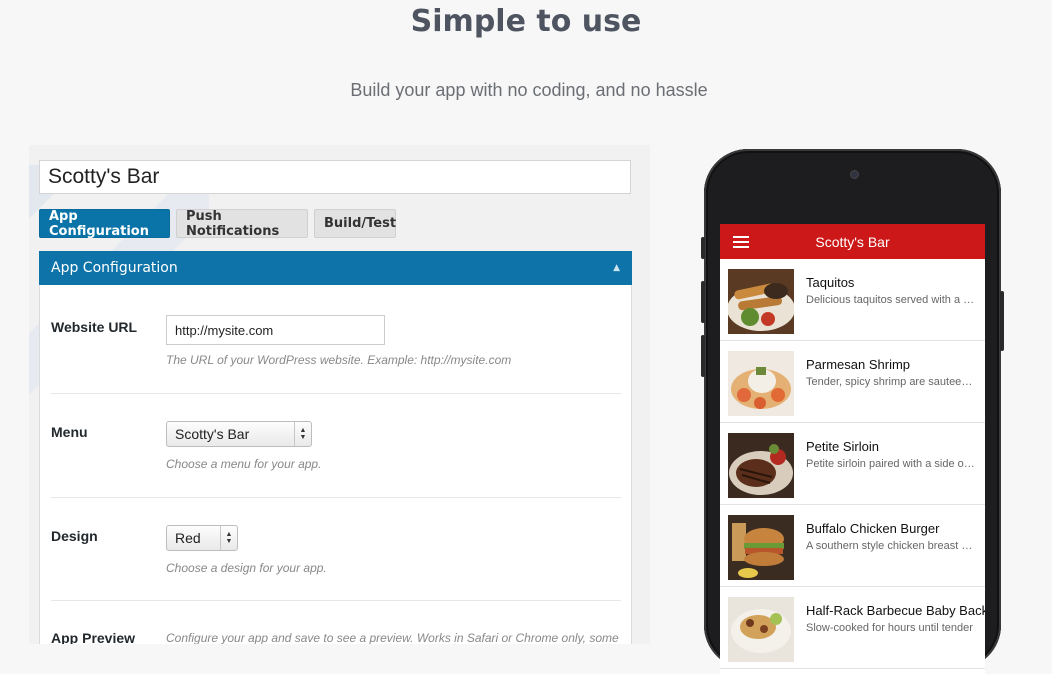 The height and width of the screenshot is (674, 1052). Describe the element at coordinates (526, 21) in the screenshot. I see `page-title: Simple to use` at that location.